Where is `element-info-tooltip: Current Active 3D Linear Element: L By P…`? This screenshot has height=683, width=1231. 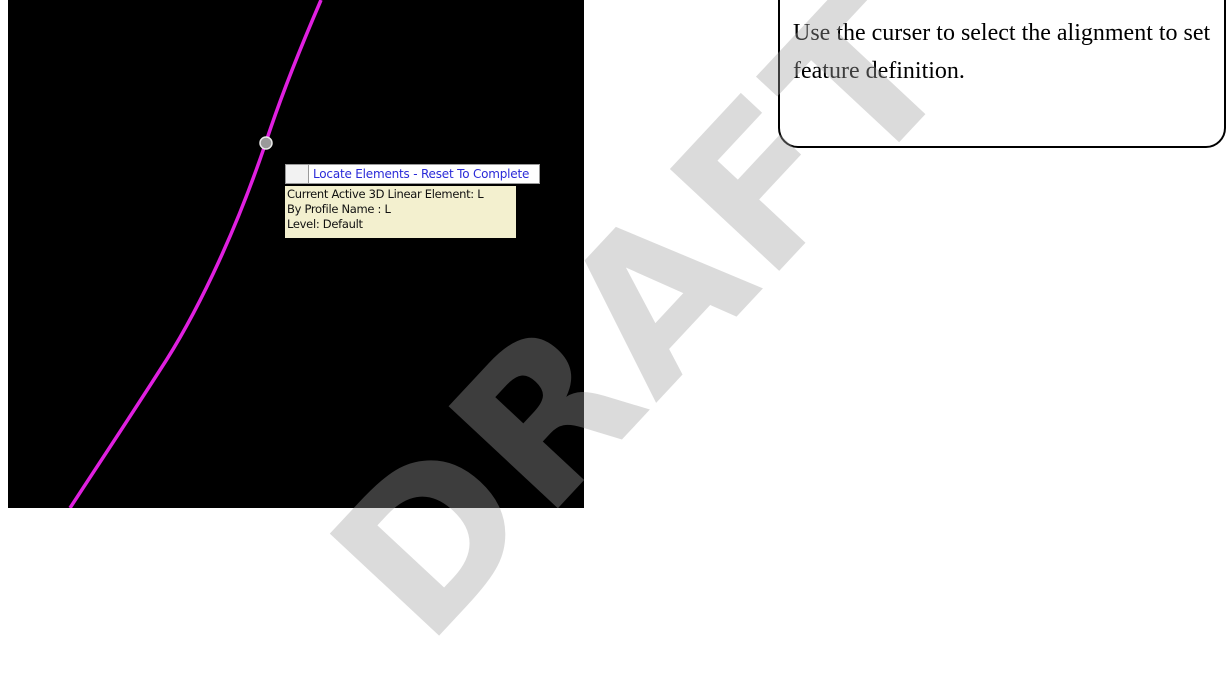
element-info-tooltip: Current Active 3D Linear Element: L By P… is located at coordinates (400, 212).